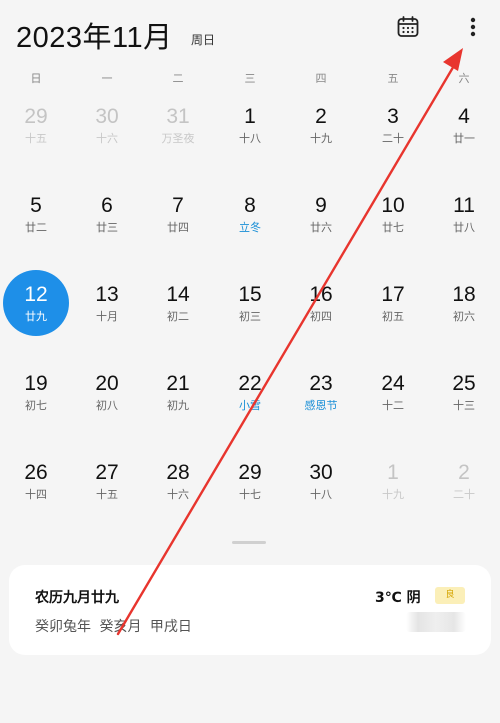 Image resolution: width=500 pixels, height=723 pixels. Describe the element at coordinates (249, 542) in the screenshot. I see `drag-handle` at that location.